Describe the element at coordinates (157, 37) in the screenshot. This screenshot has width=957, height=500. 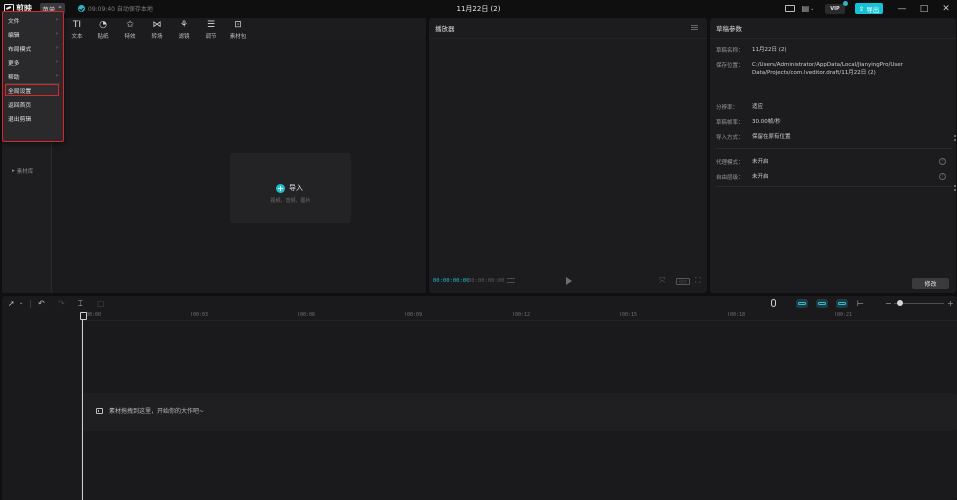
I see `tool-transition-label: 转场` at that location.